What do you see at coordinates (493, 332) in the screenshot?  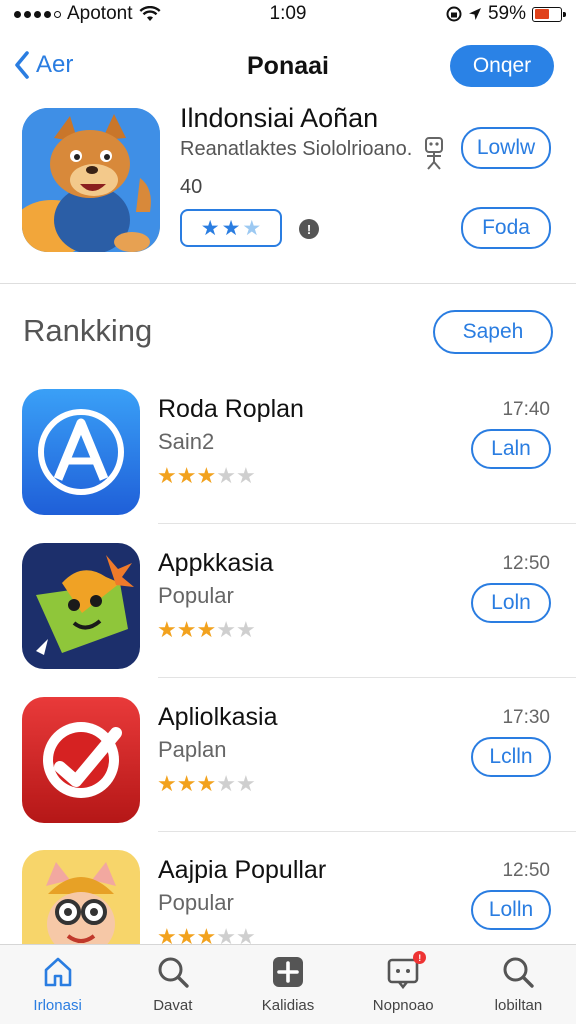 I see `ranking-action-button: Sapeh` at bounding box center [493, 332].